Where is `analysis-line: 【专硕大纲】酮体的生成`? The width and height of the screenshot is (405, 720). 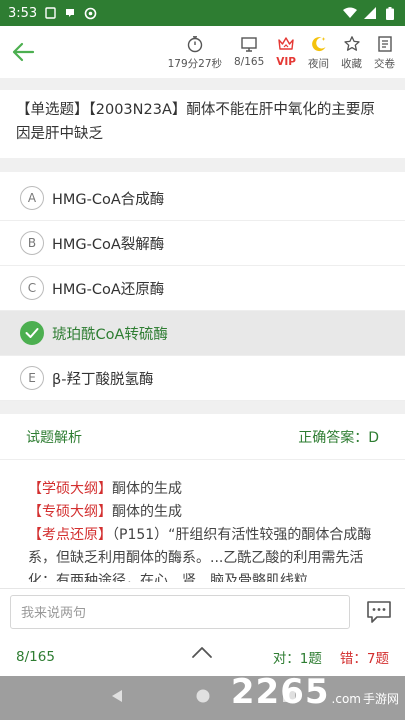 analysis-line: 【专硕大纲】酮体的生成 is located at coordinates (202, 512).